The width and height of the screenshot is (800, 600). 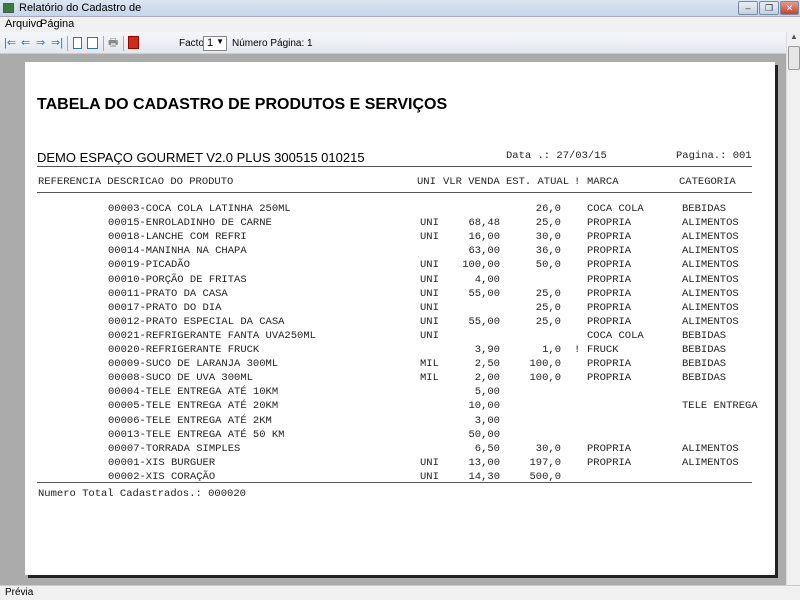 What do you see at coordinates (548, 307) in the screenshot?
I see `cell-est: 25,0` at bounding box center [548, 307].